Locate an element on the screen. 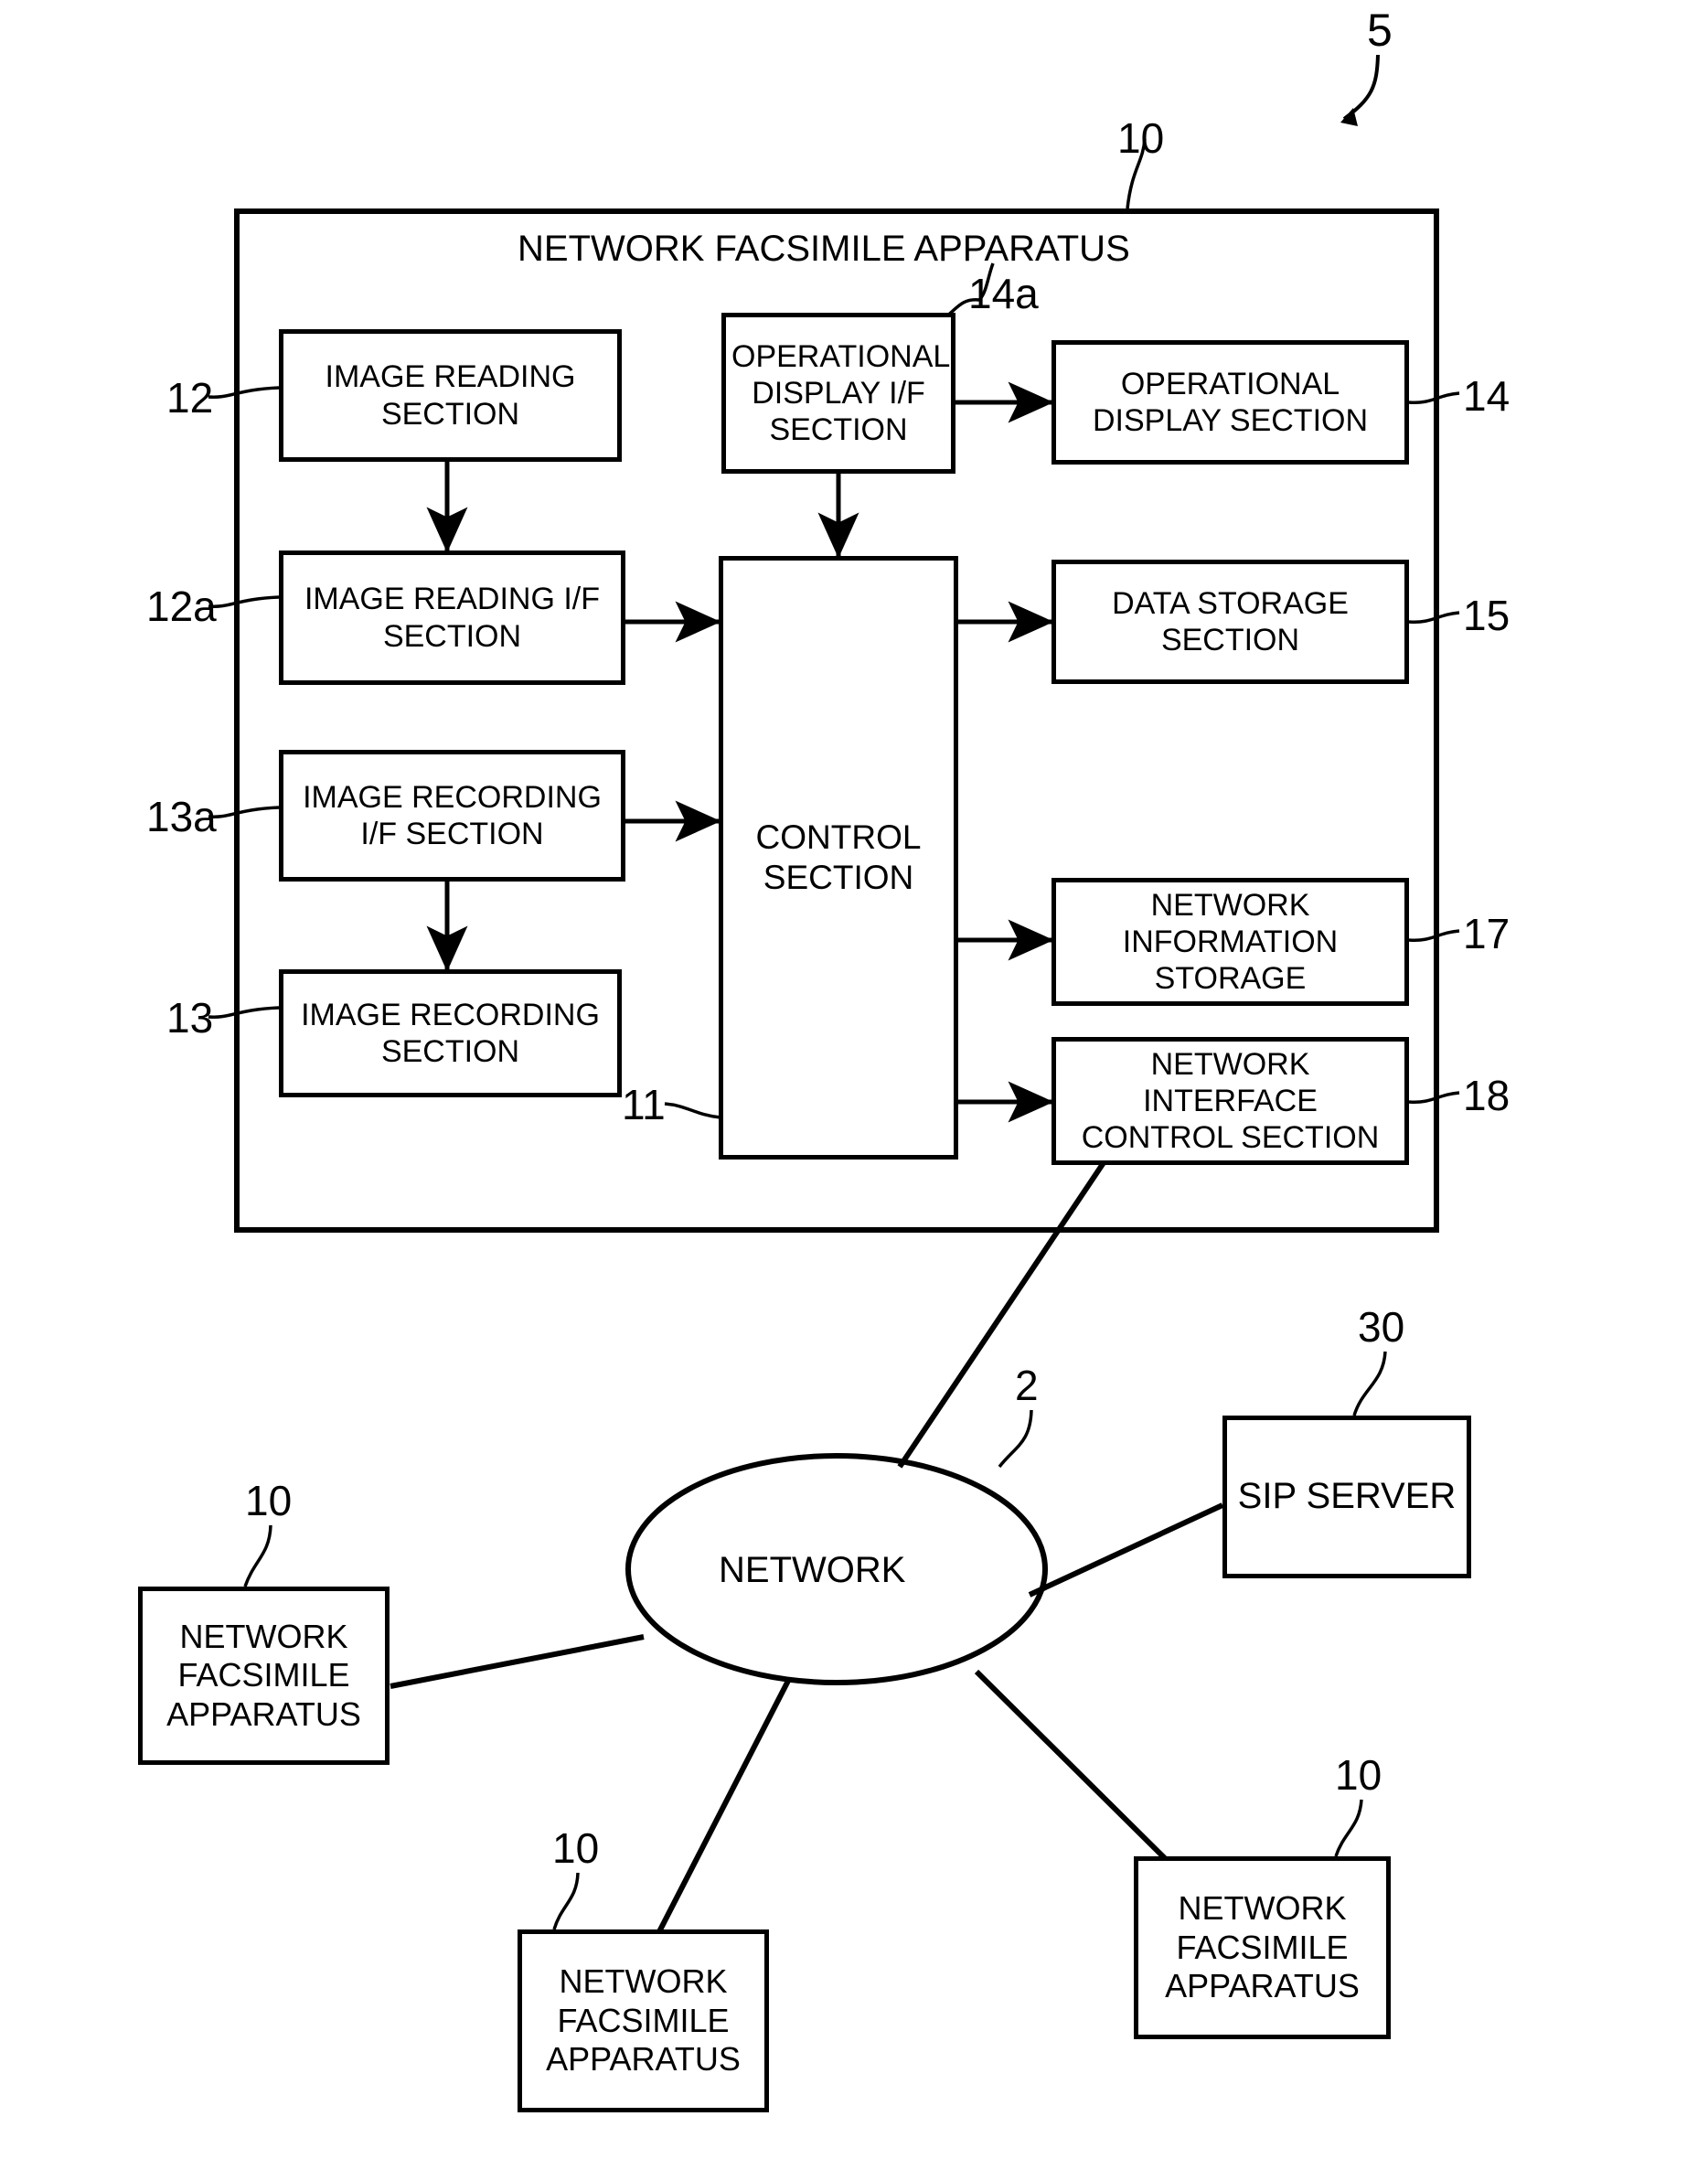  node-fax-bottom-center: NETWORK FACSIMILE APPARATUS is located at coordinates (644, 2021).